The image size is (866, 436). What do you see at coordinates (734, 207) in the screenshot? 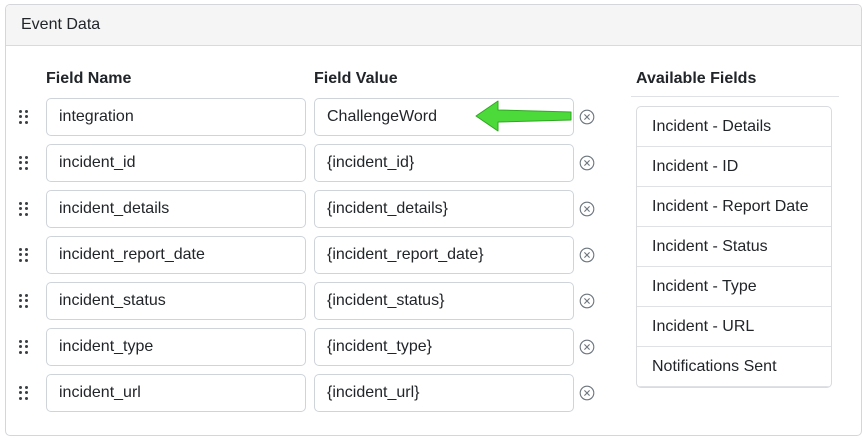
I see `available-field-item: Incident - Report Date` at bounding box center [734, 207].